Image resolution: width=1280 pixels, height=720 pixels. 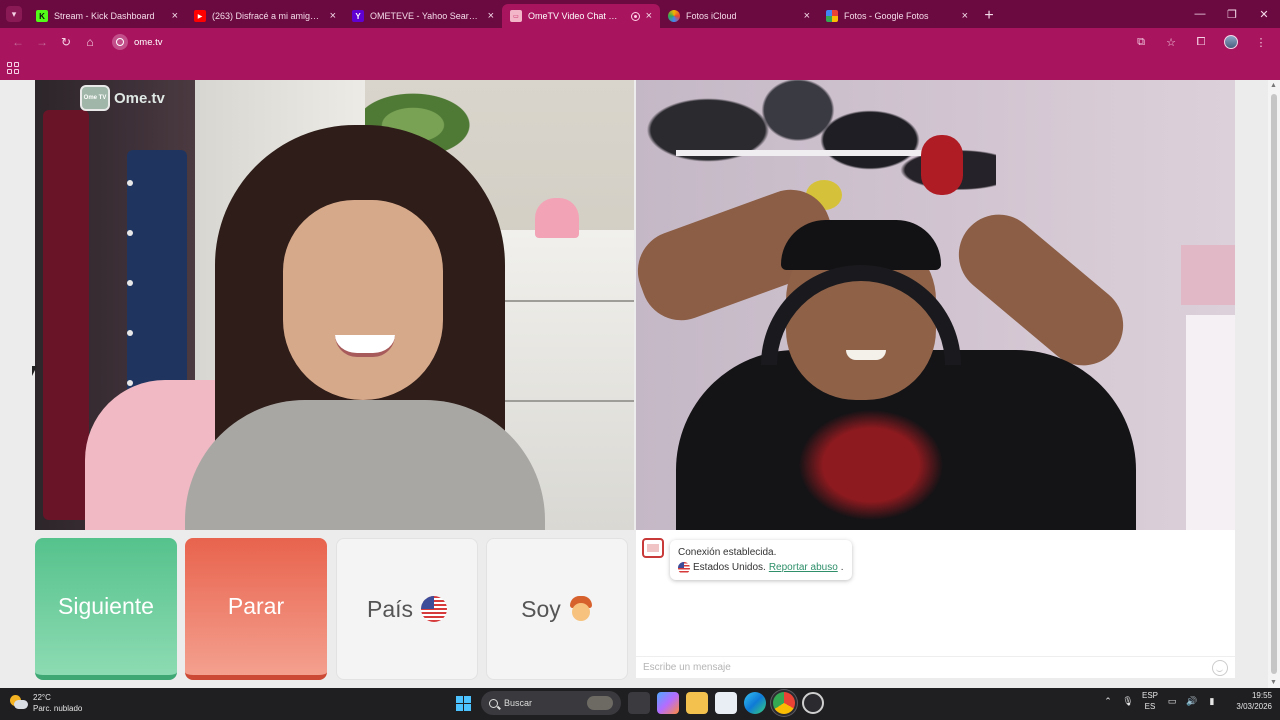 What do you see at coordinates (1128, 701) in the screenshot?
I see `microphone-icon: 🎙` at bounding box center [1128, 701].